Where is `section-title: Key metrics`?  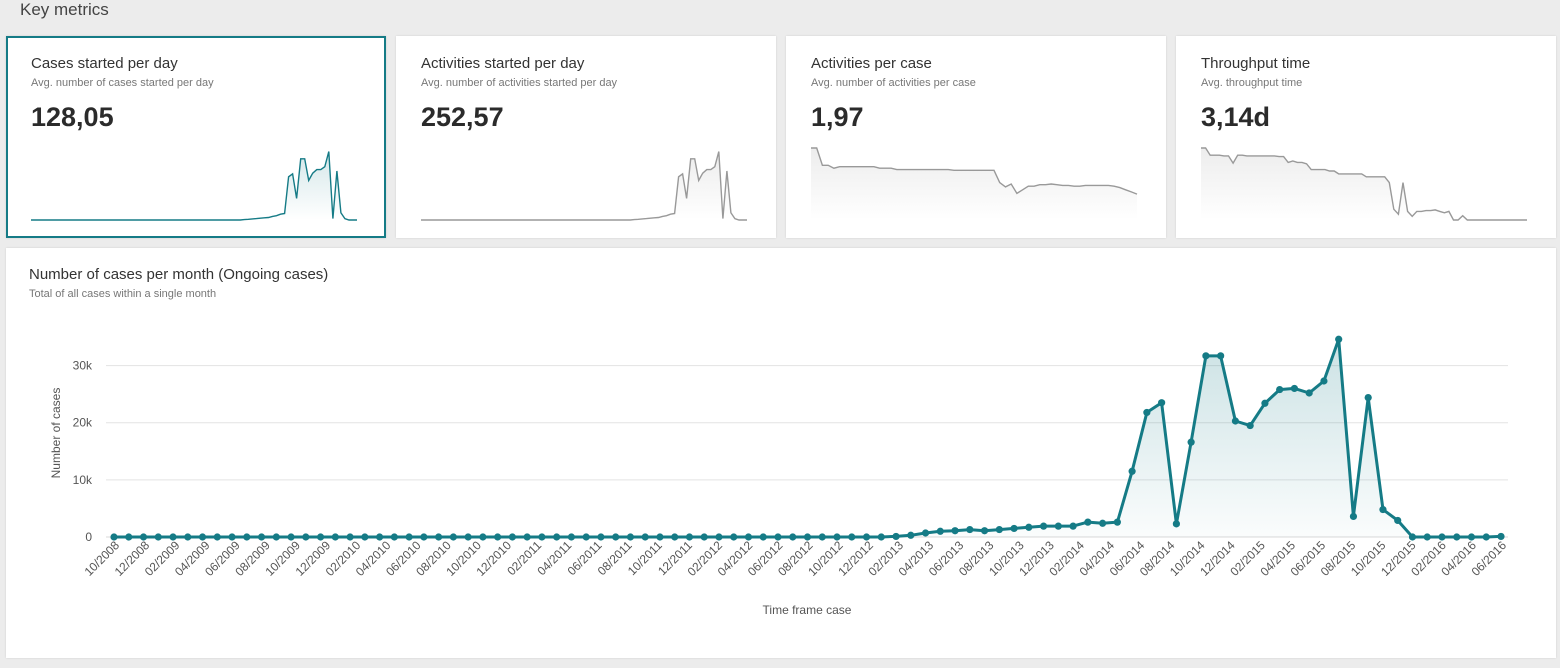 section-title: Key metrics is located at coordinates (64, 9).